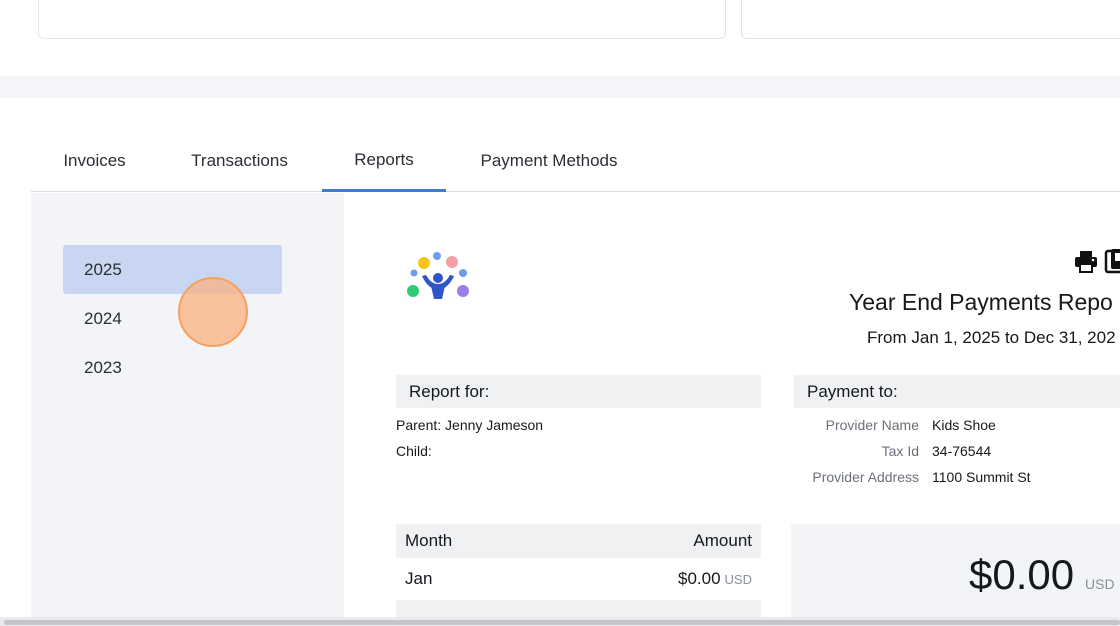  What do you see at coordinates (172, 269) in the screenshot?
I see `year-item-2025: 2025` at bounding box center [172, 269].